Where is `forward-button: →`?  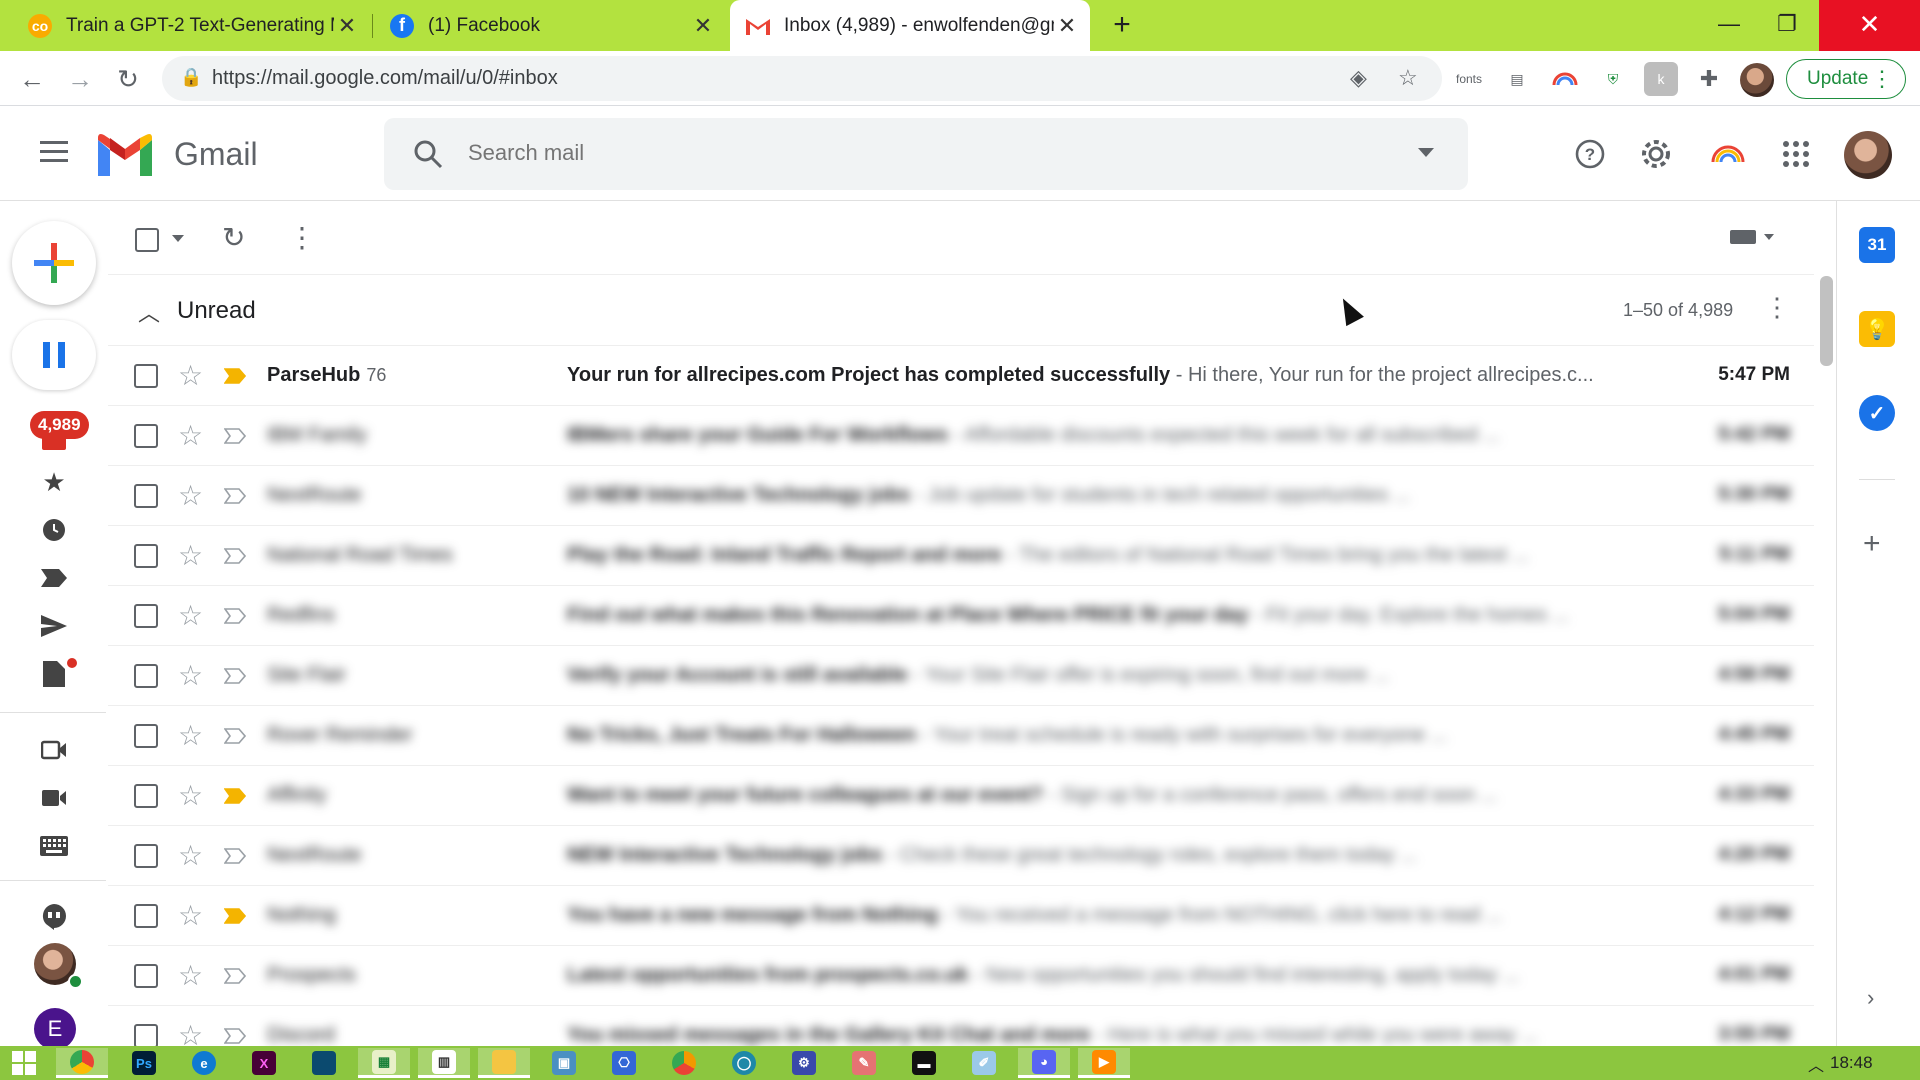
forward-button: → is located at coordinates (80, 79).